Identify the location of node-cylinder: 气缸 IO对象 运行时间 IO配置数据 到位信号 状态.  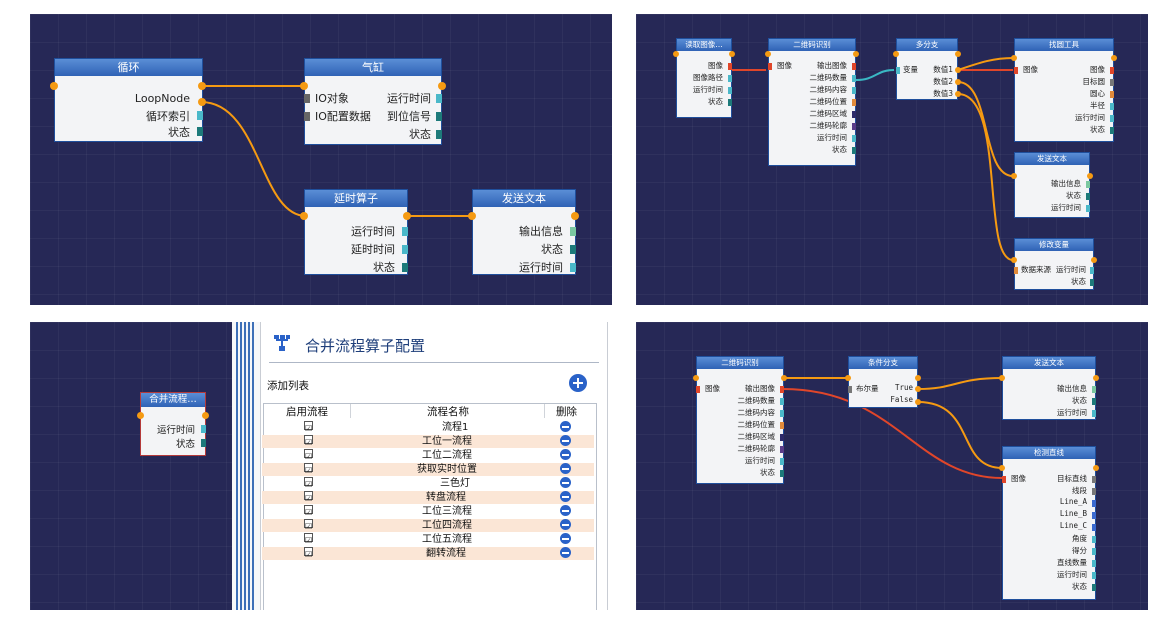
(373, 101).